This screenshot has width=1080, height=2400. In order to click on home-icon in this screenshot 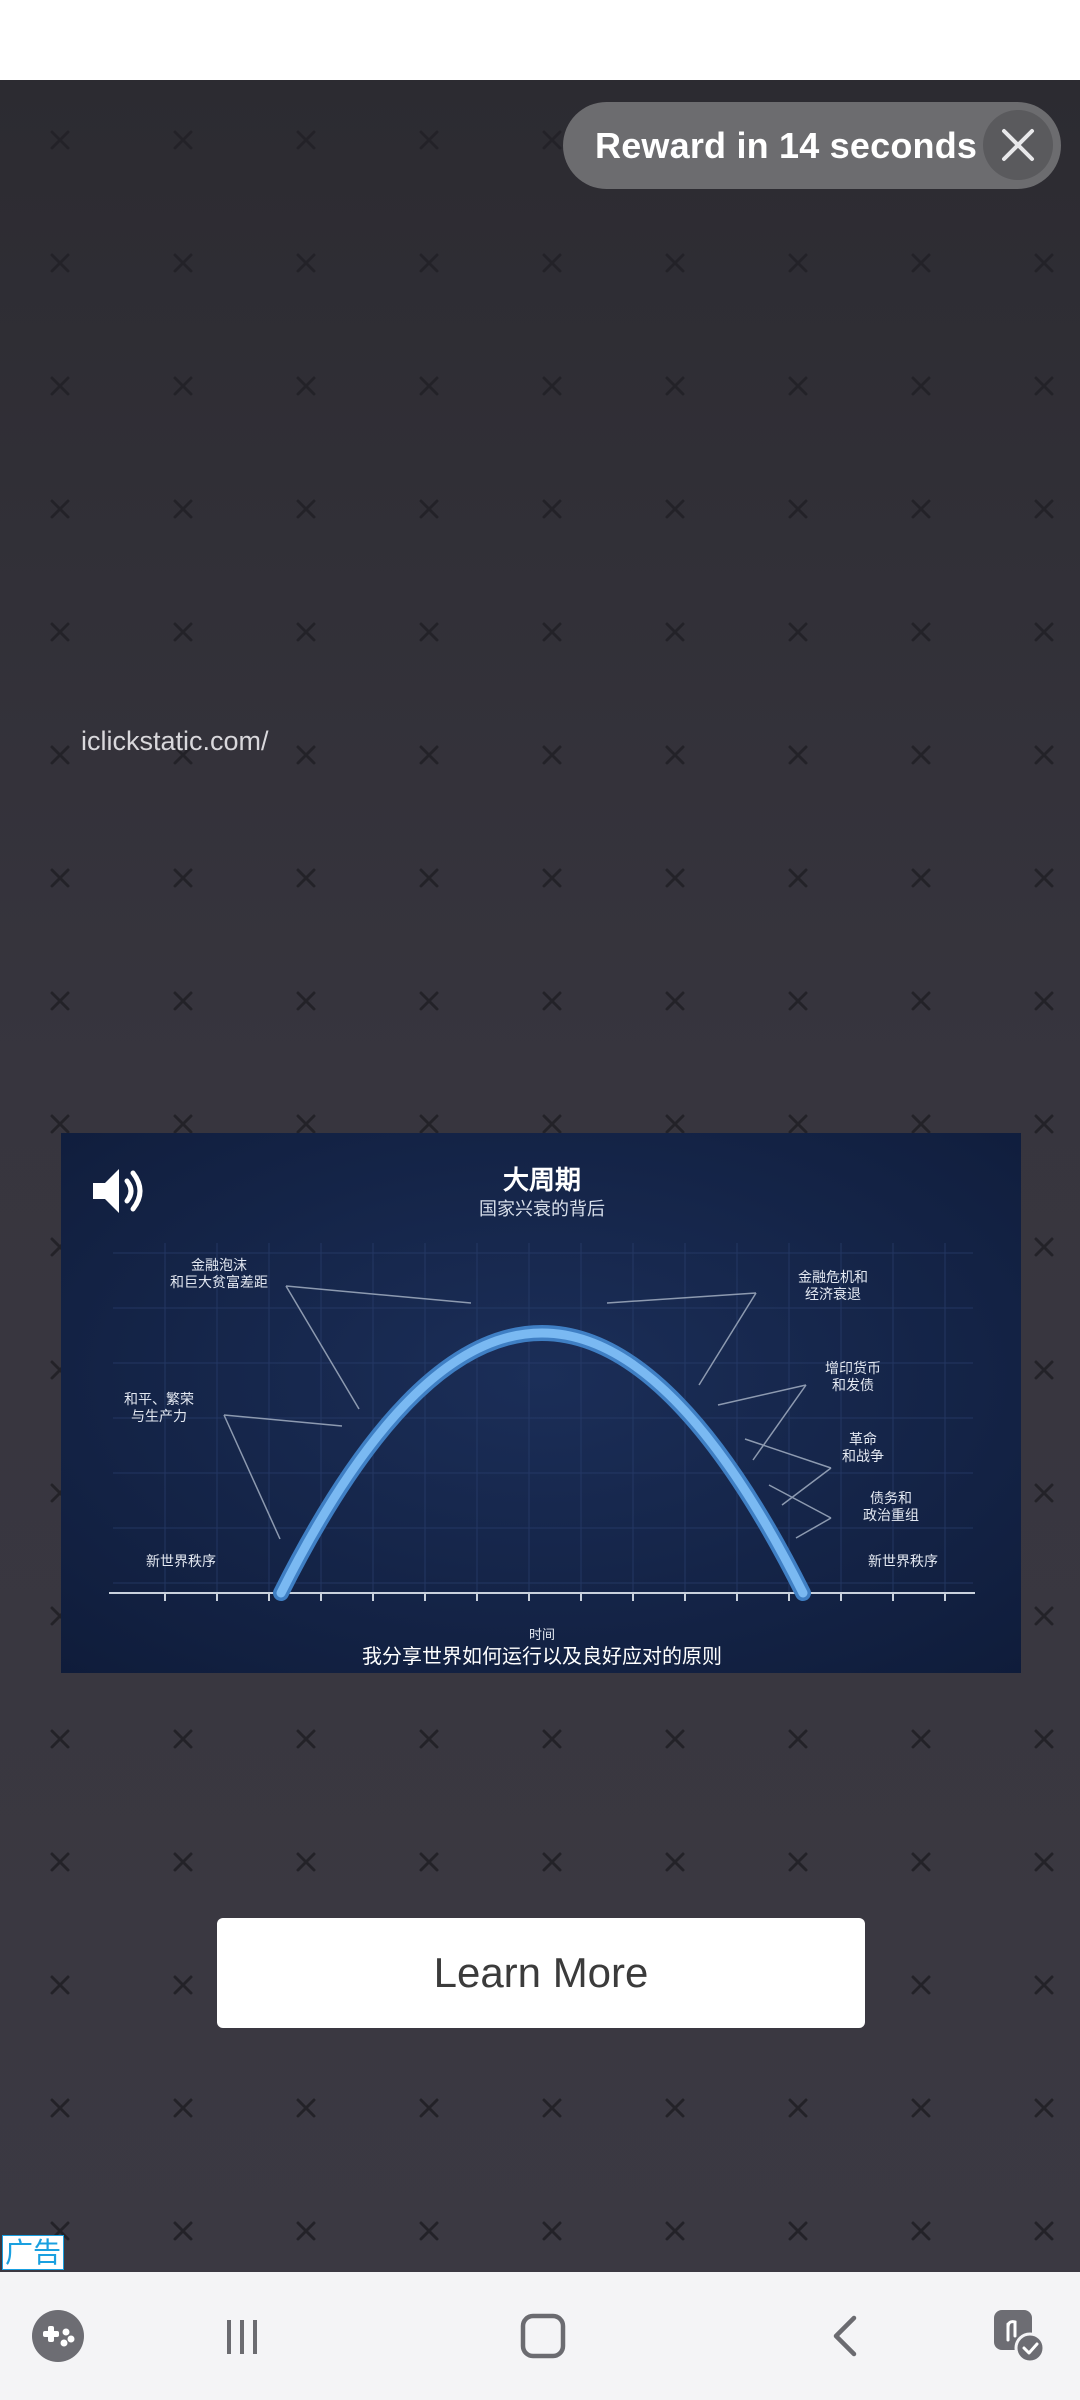, I will do `click(543, 2336)`.